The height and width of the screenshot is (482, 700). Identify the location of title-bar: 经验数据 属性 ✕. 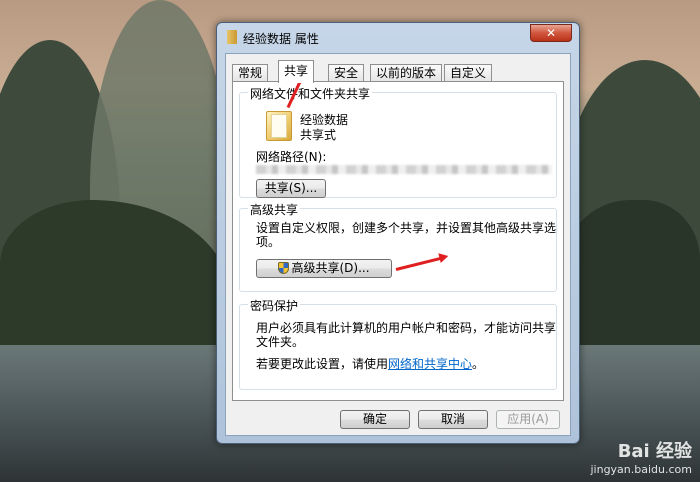
(398, 37).